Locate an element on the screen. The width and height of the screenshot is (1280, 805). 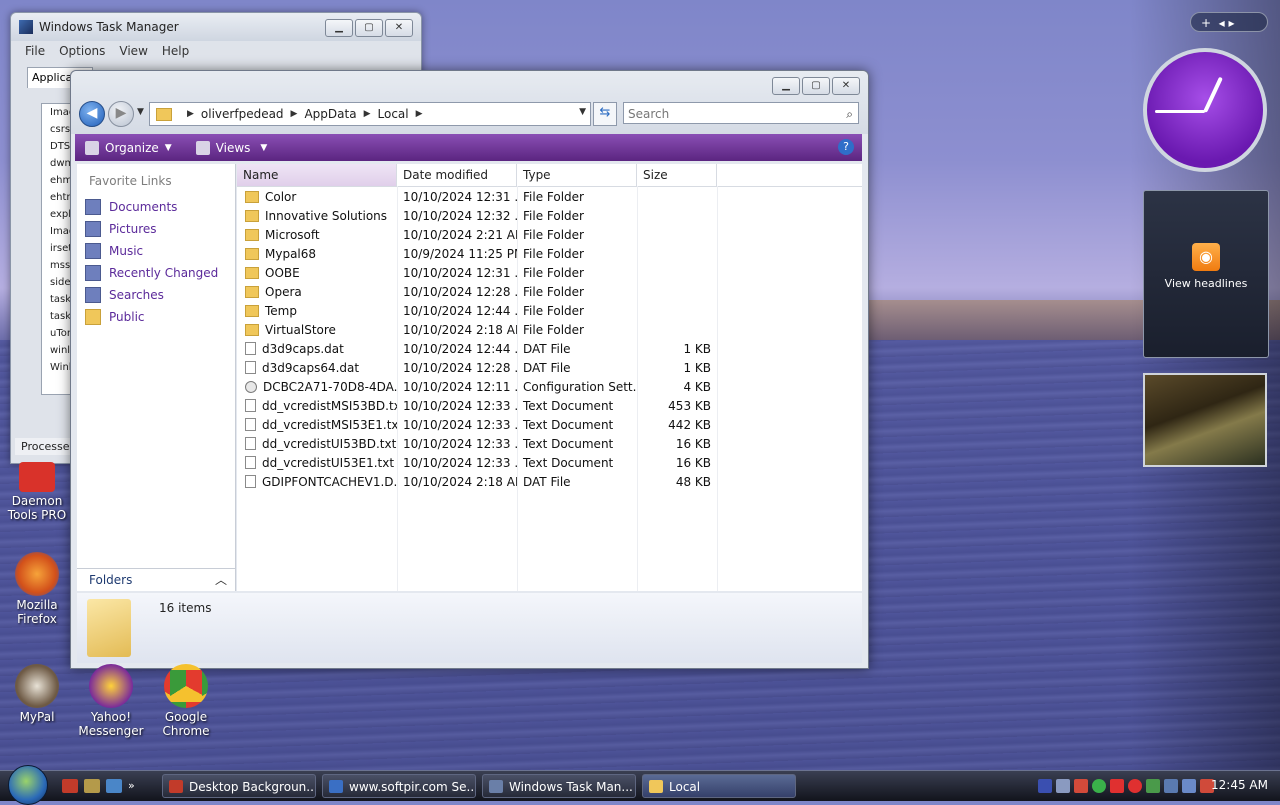
desktop-icon-firefox: Mozilla Firefox is located at coordinates (37, 589).